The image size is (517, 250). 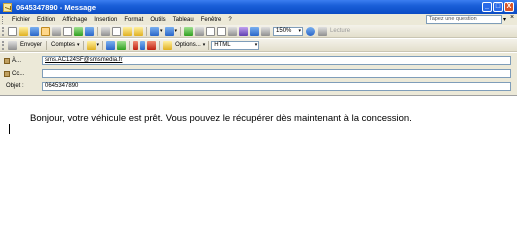 I want to click on low-importance-icon, so click(x=143, y=45).